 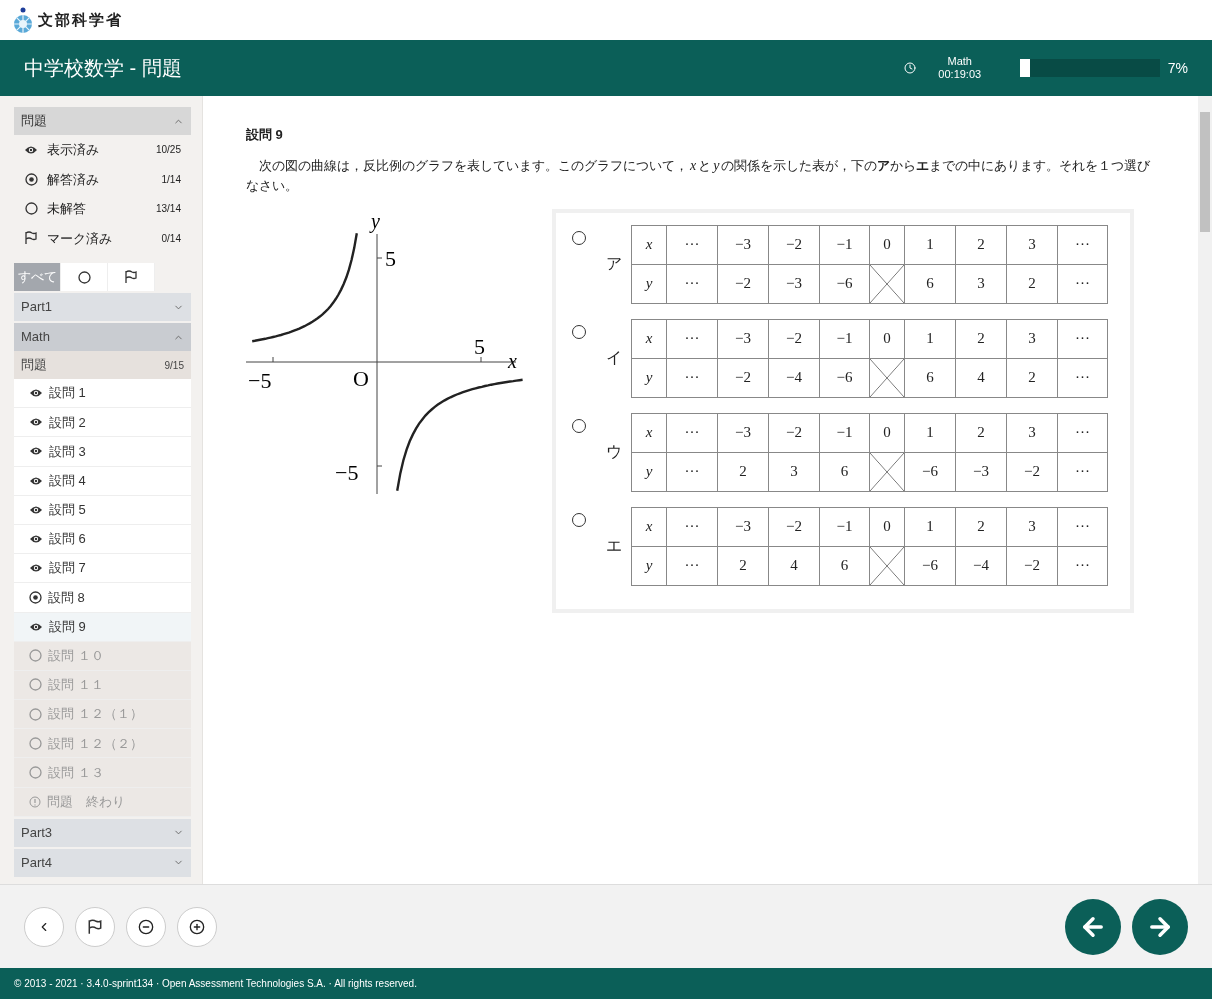 I want to click on group-header: 問題 9/15, so click(x=102, y=365).